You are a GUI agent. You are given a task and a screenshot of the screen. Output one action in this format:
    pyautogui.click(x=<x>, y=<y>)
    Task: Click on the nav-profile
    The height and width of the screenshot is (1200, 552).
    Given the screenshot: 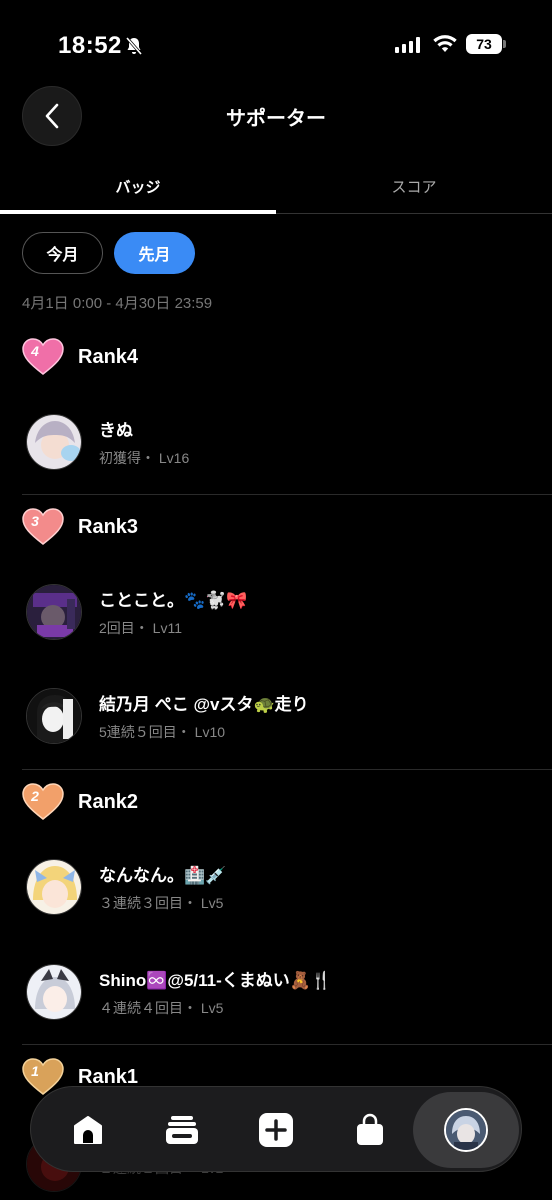 What is the action you would take?
    pyautogui.click(x=466, y=1130)
    